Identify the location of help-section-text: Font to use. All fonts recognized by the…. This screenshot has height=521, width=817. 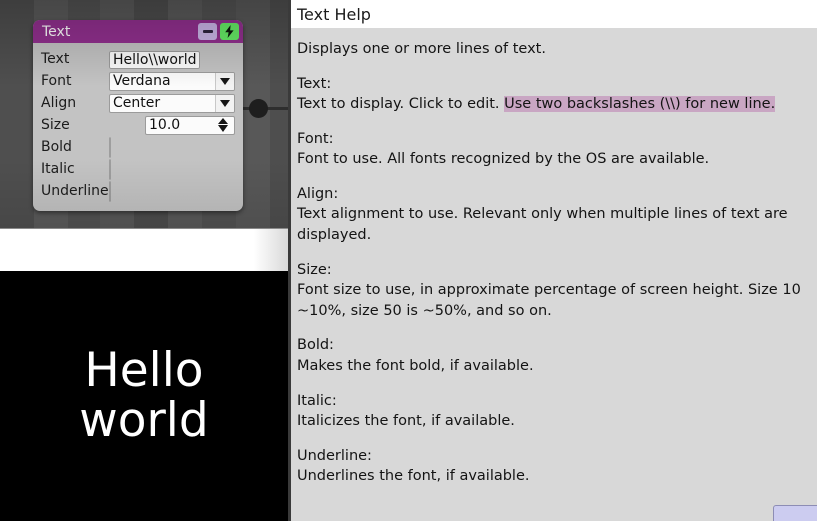
(503, 159).